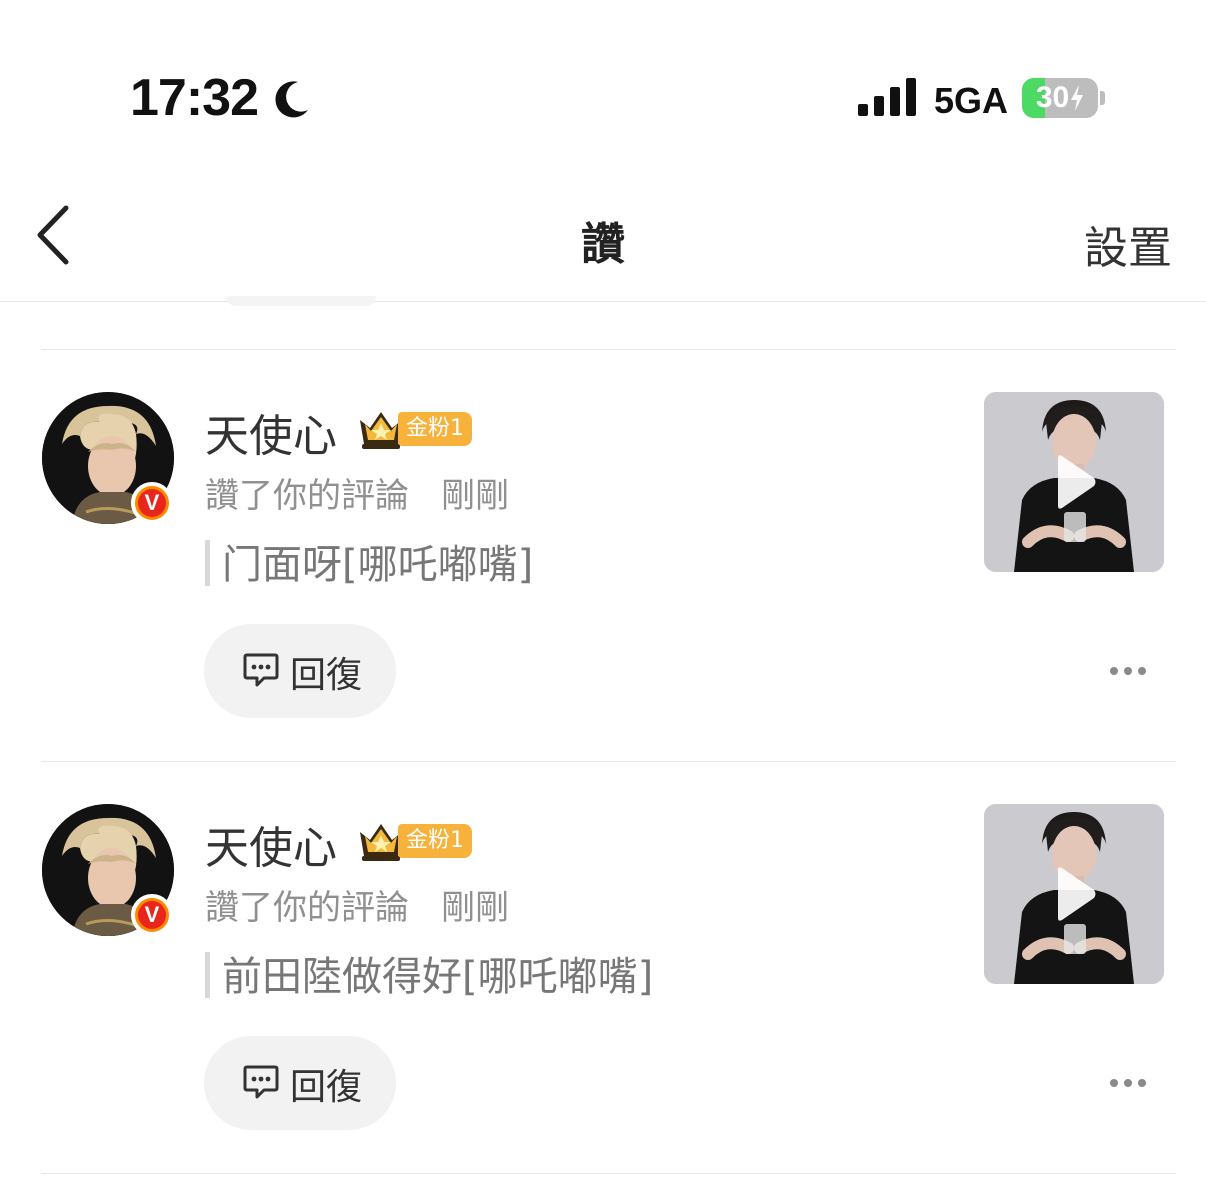 This screenshot has width=1206, height=1178. Describe the element at coordinates (1102, 98) in the screenshot. I see `battery-cap` at that location.